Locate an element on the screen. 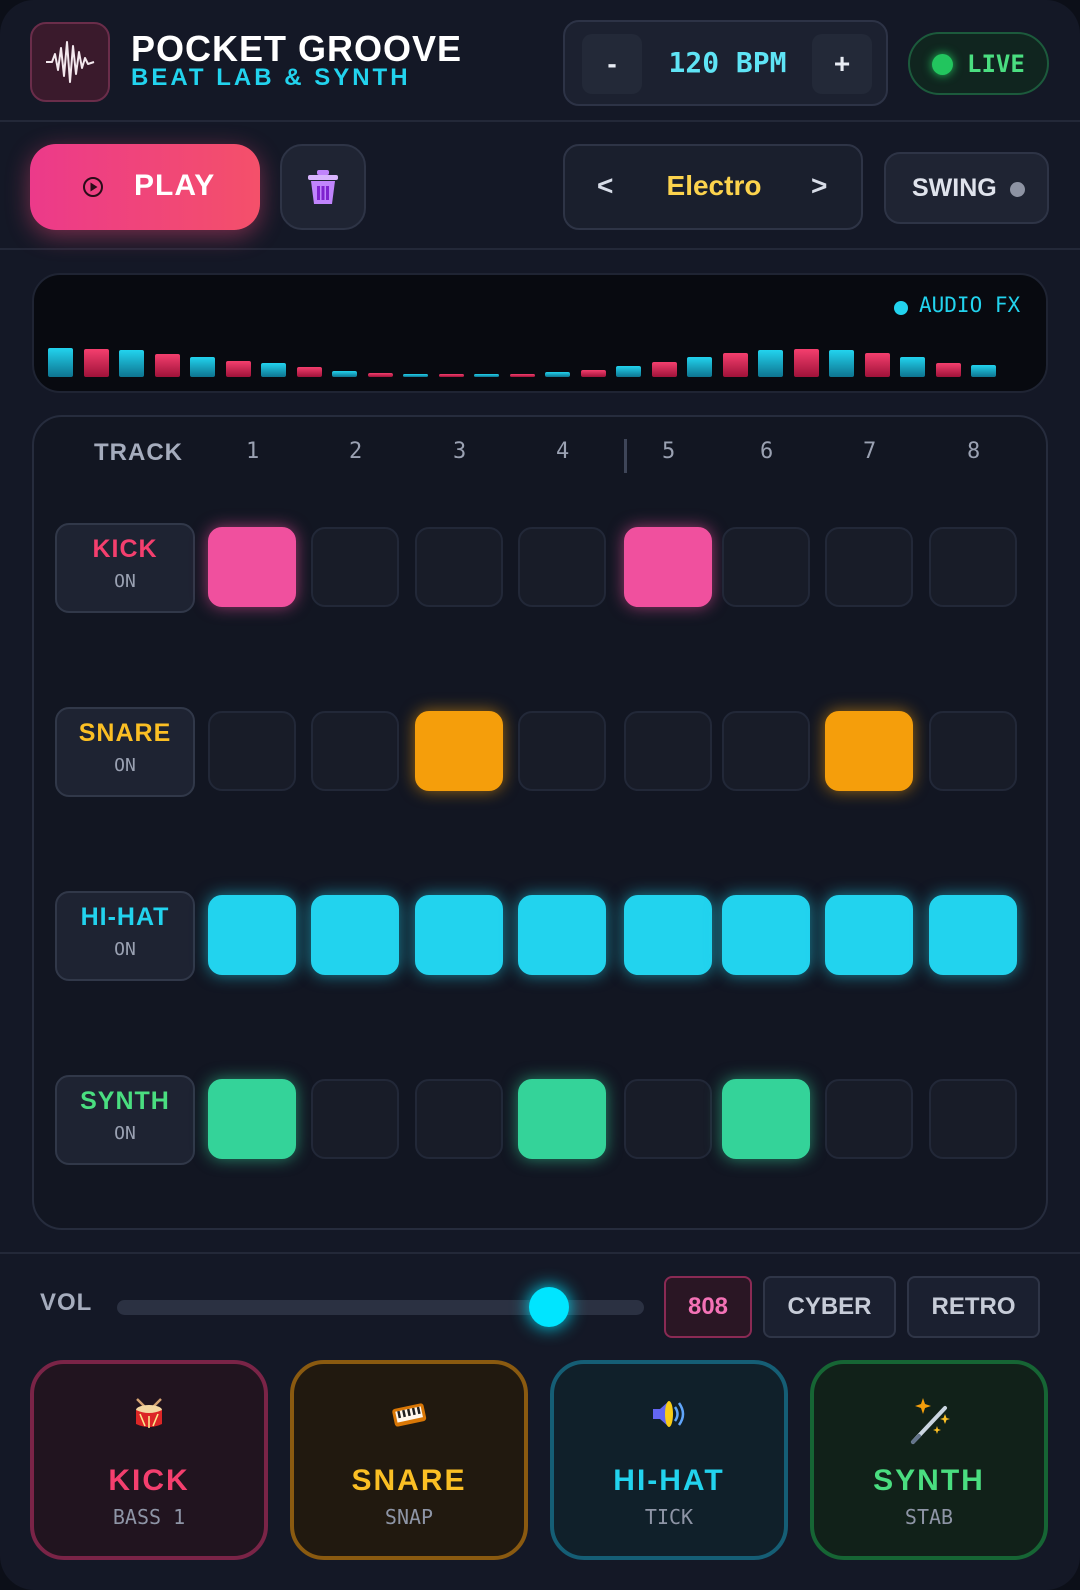 The height and width of the screenshot is (1590, 1080). magic-wand-icon is located at coordinates (929, 1421).